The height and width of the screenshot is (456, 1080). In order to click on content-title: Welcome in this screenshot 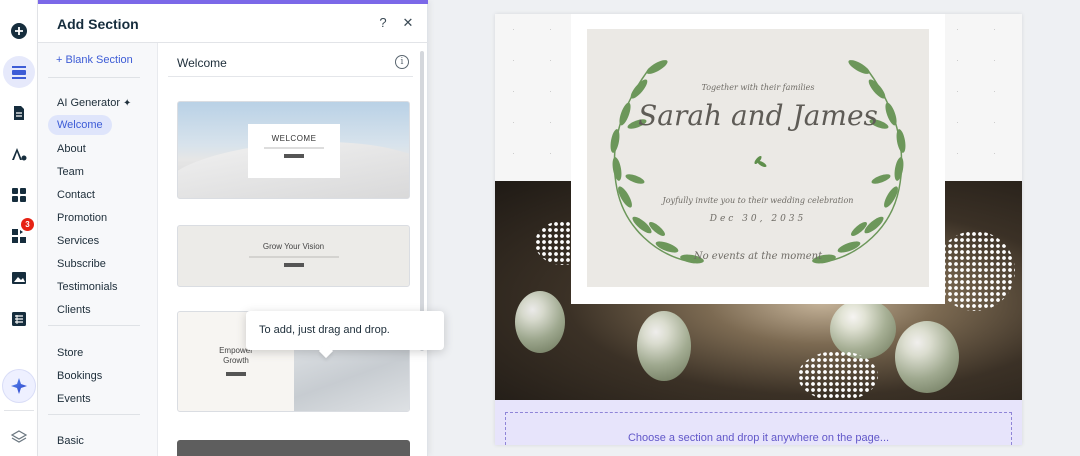, I will do `click(202, 63)`.